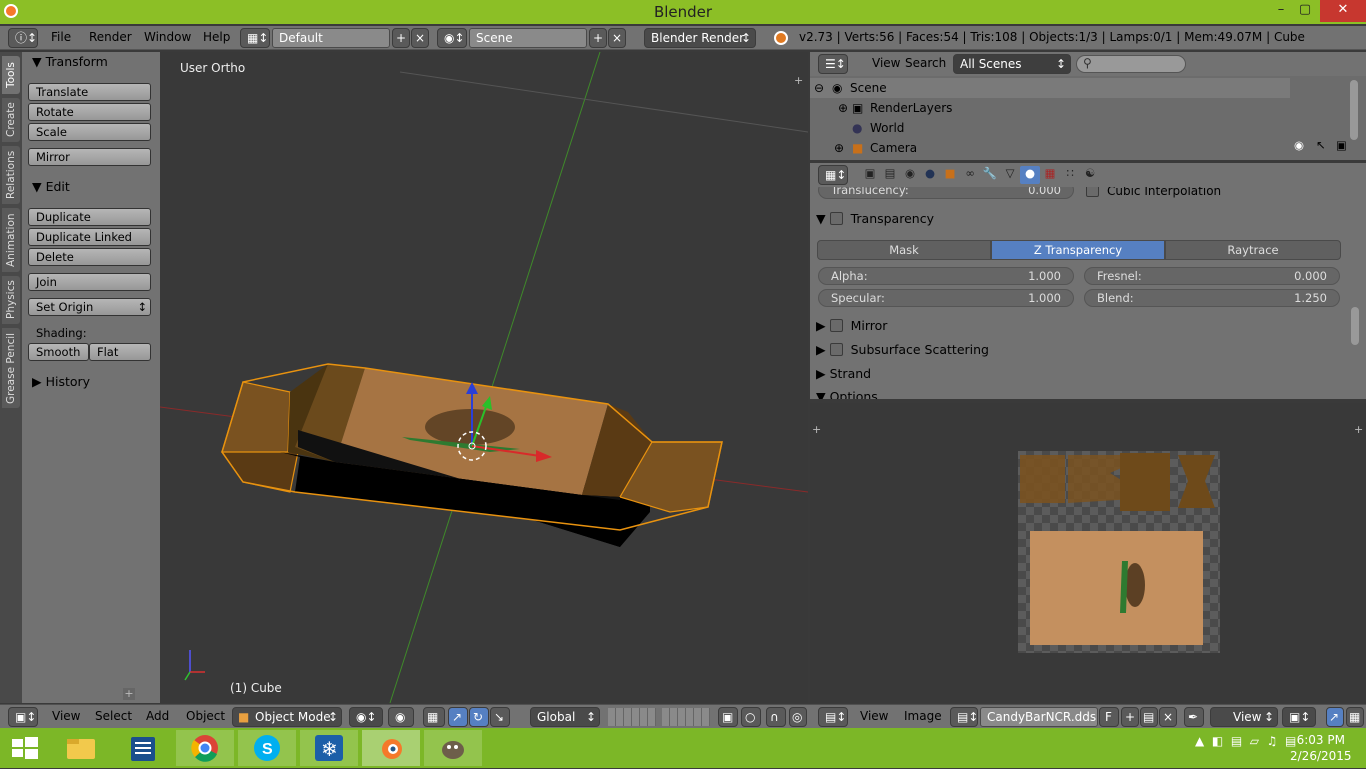 The width and height of the screenshot is (1366, 769). I want to click on outliner-menu-search: Search, so click(925, 63).